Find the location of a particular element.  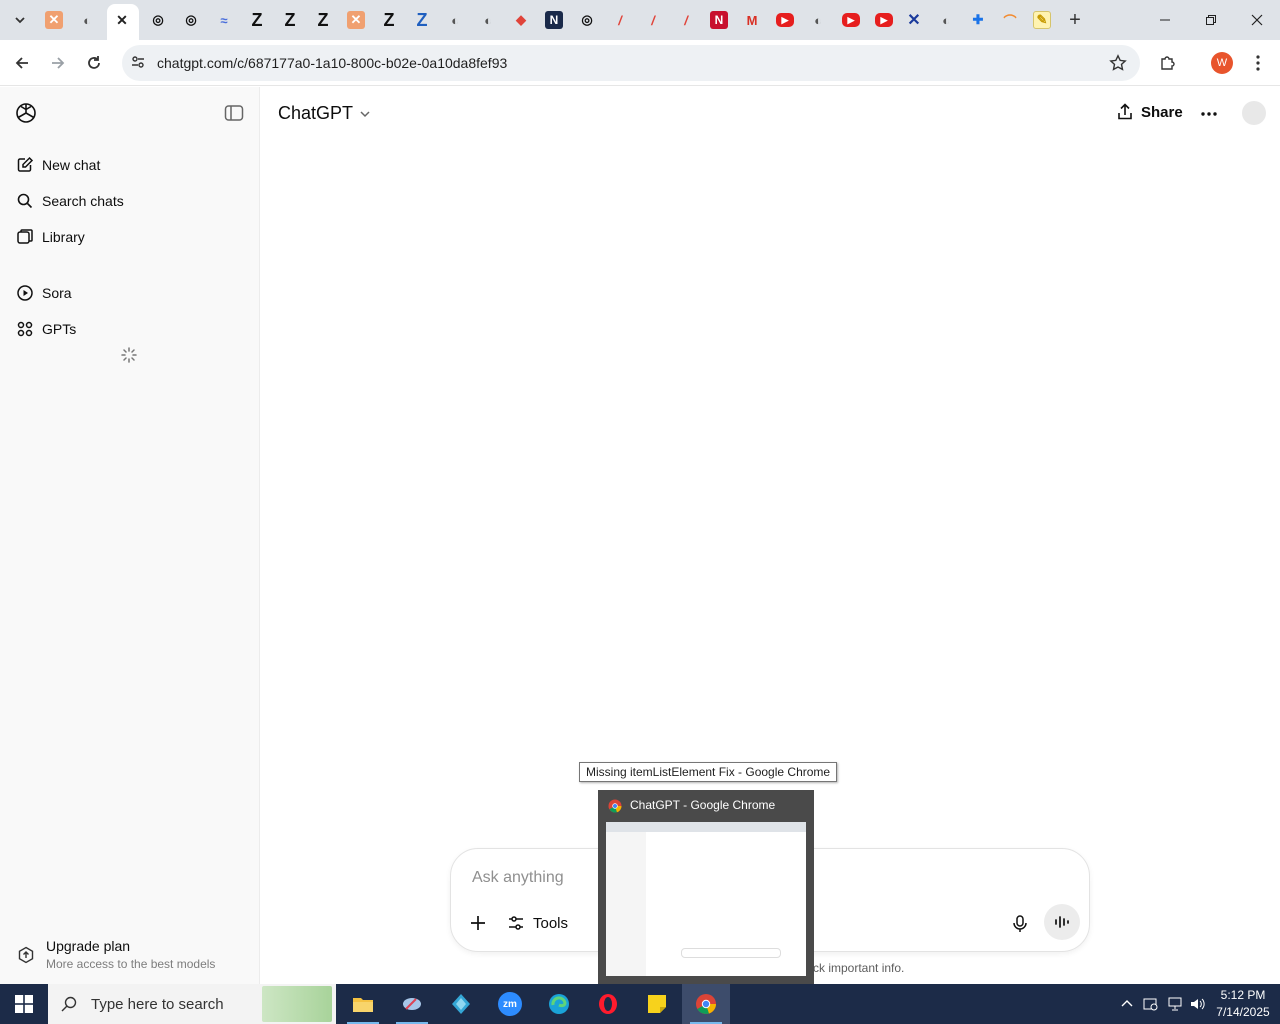

minimize-icon is located at coordinates (1165, 20).